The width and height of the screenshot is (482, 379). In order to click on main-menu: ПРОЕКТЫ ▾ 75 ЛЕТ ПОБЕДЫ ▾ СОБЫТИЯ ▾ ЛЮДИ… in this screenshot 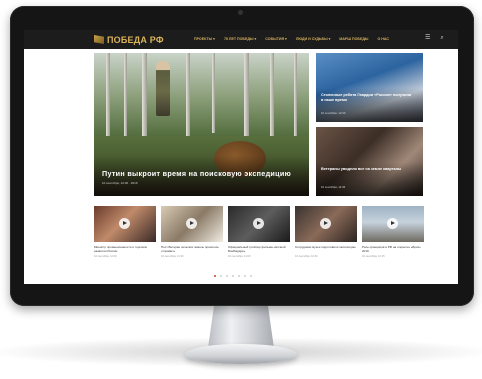, I will do `click(291, 39)`.